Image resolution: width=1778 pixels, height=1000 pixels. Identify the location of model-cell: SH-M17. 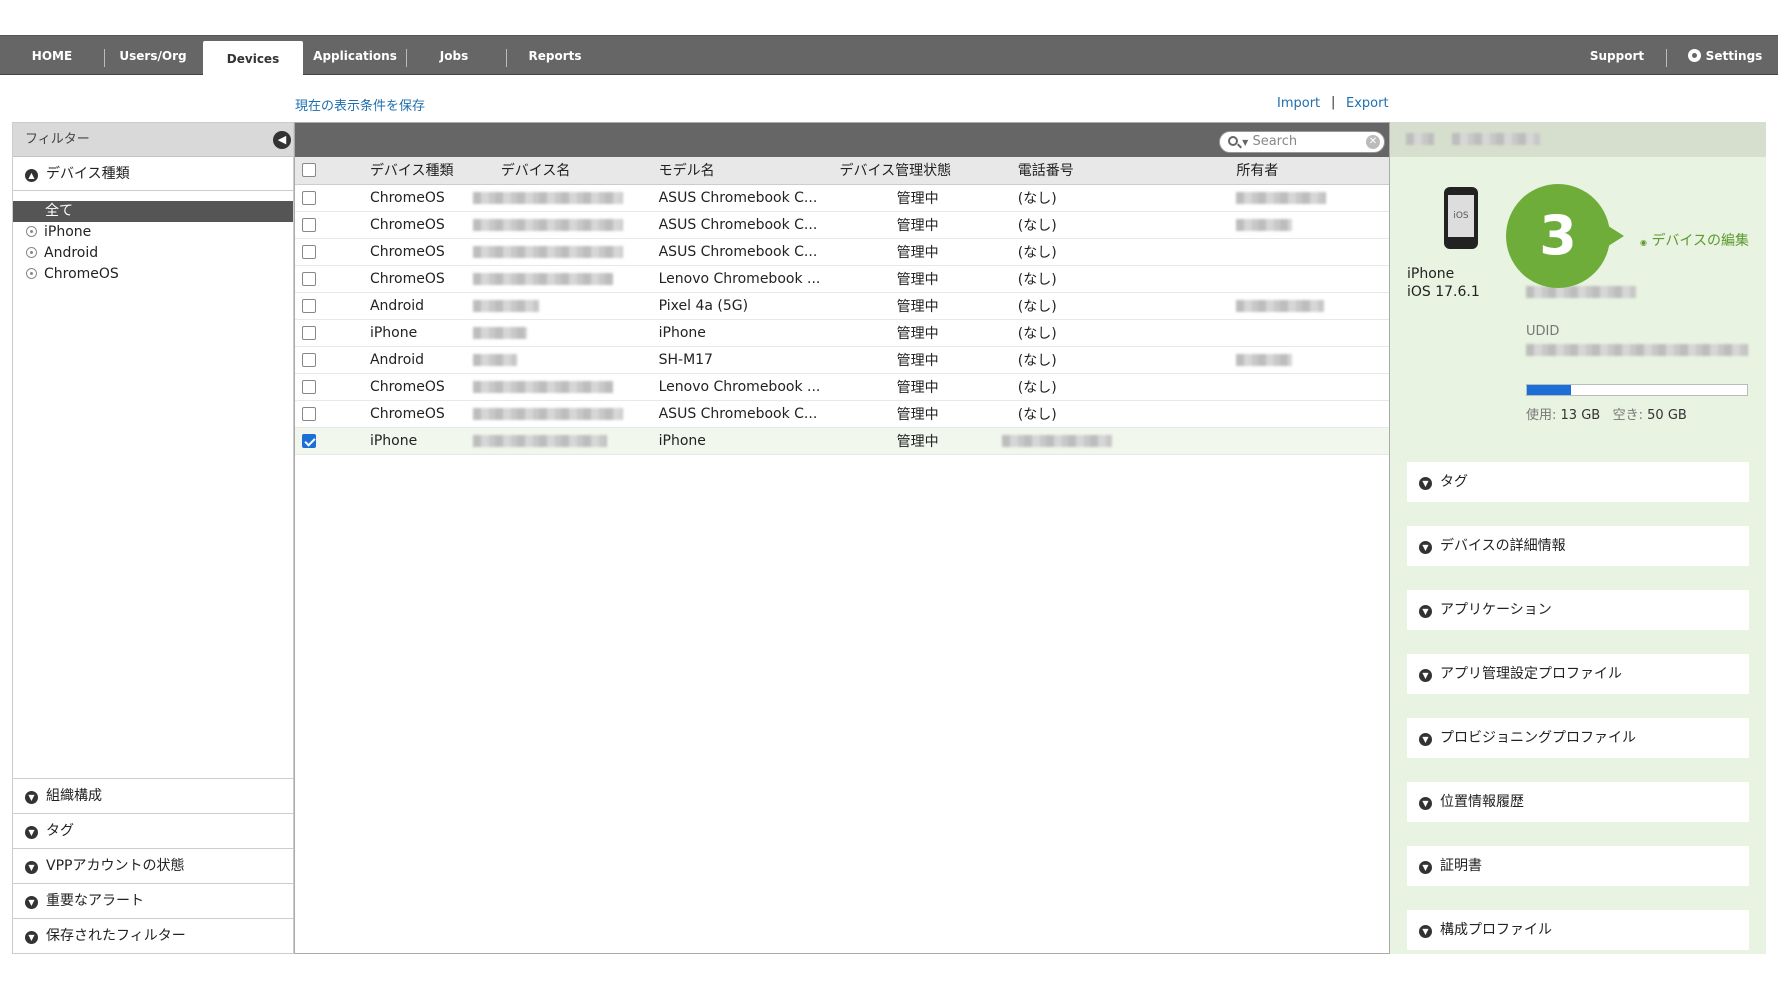
(743, 360).